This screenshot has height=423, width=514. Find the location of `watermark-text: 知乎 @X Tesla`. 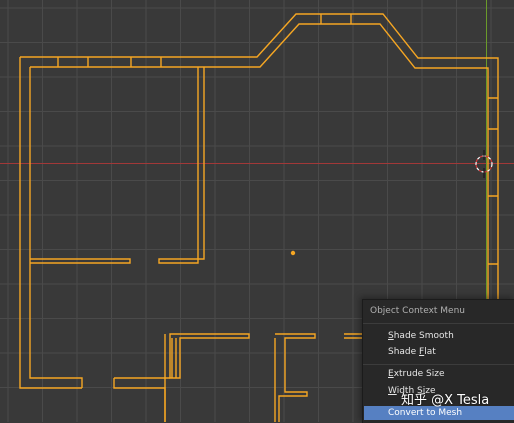

watermark-text: 知乎 @X Tesla is located at coordinates (445, 400).